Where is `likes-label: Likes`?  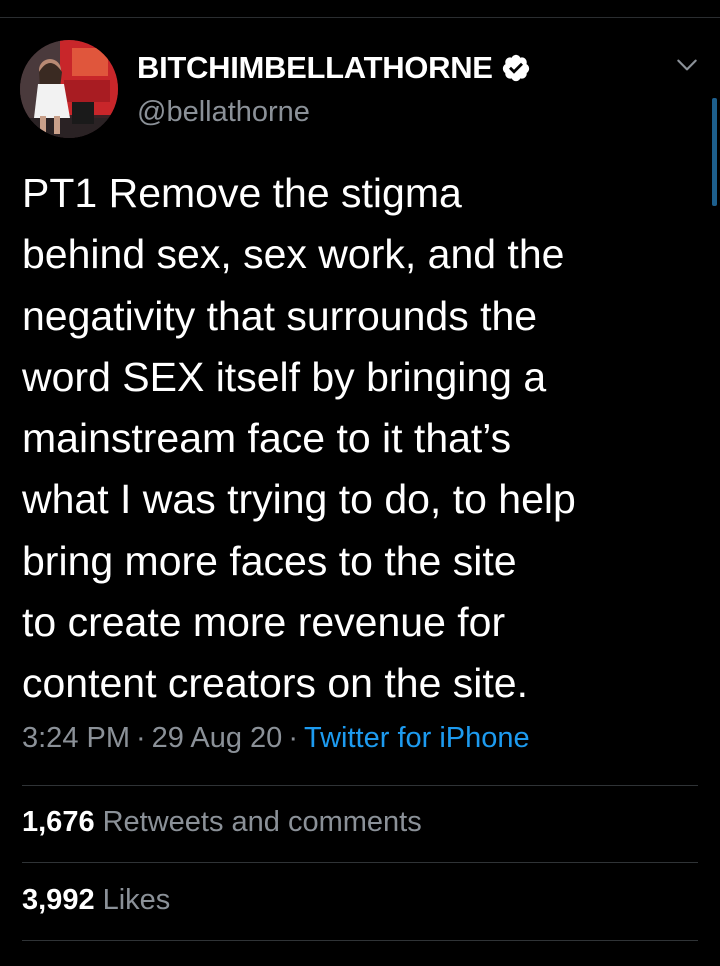
likes-label: Likes is located at coordinates (136, 900).